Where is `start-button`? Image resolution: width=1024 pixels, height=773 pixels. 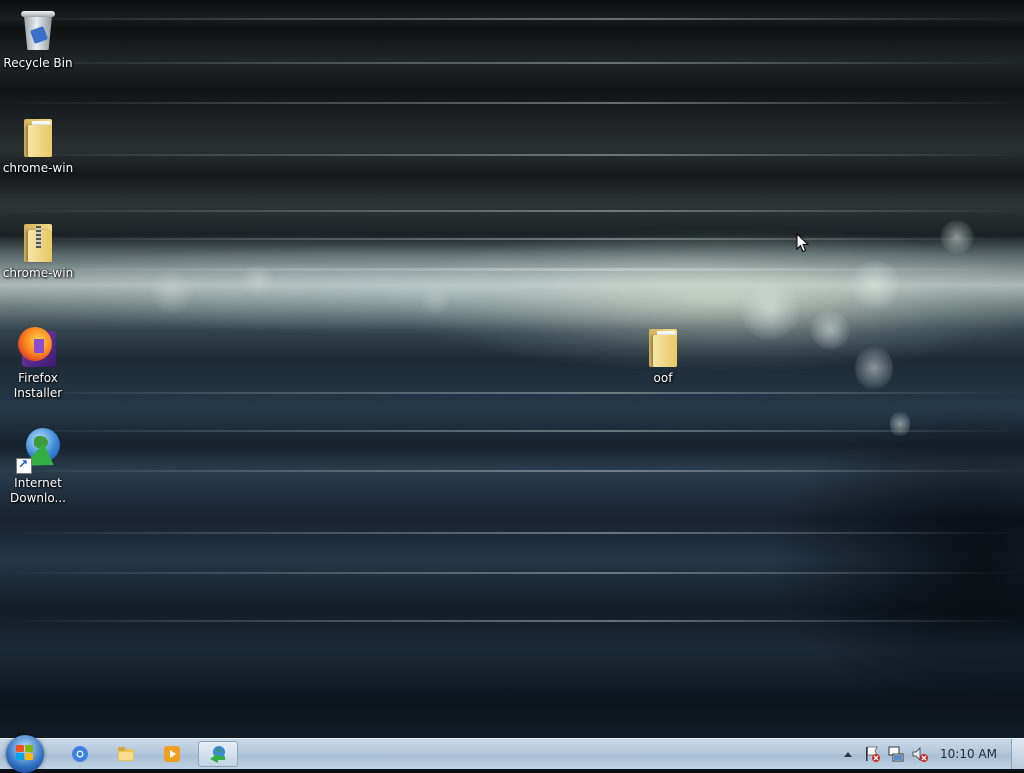 start-button is located at coordinates (25, 754).